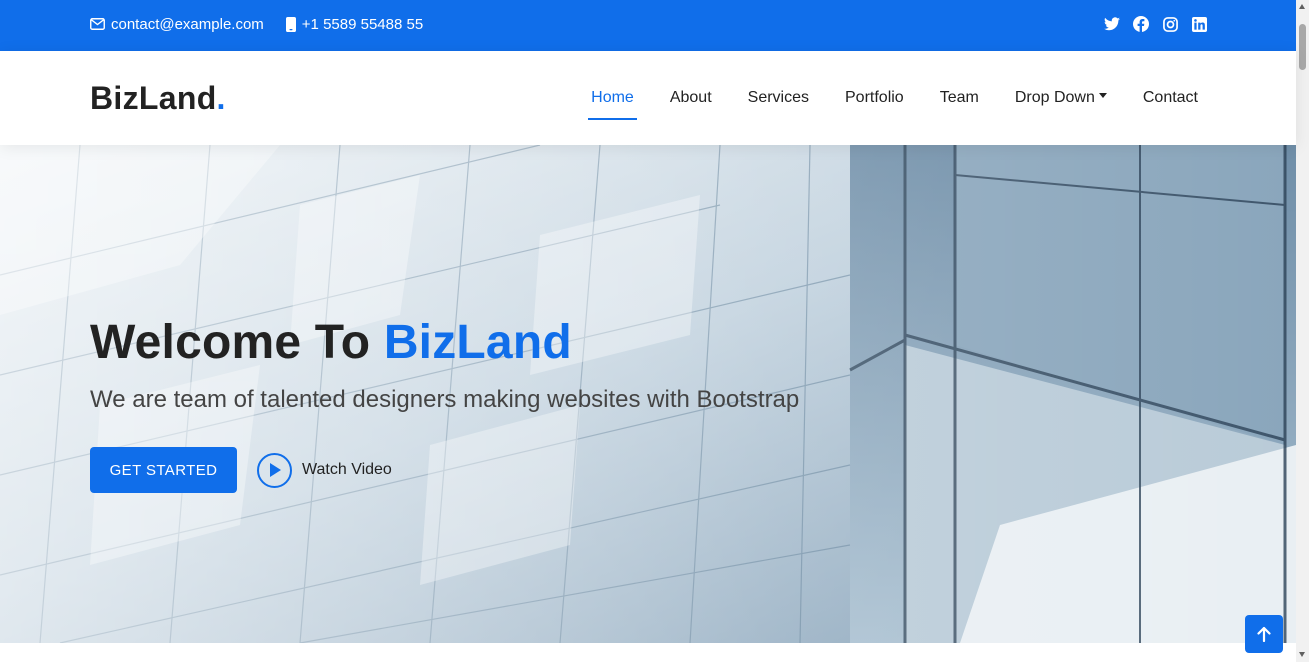  What do you see at coordinates (241, 470) in the screenshot?
I see `hero-actions: GET STARTED Watch Video` at bounding box center [241, 470].